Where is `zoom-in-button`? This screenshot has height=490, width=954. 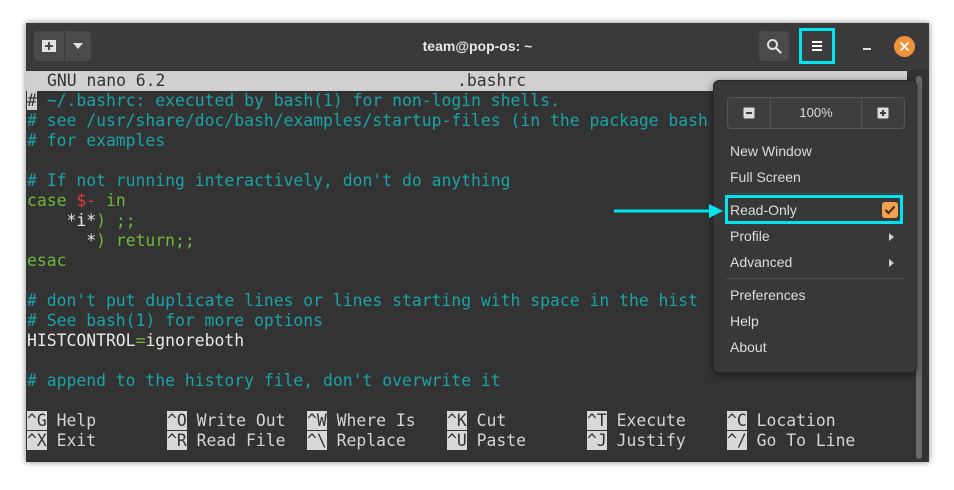 zoom-in-button is located at coordinates (882, 113).